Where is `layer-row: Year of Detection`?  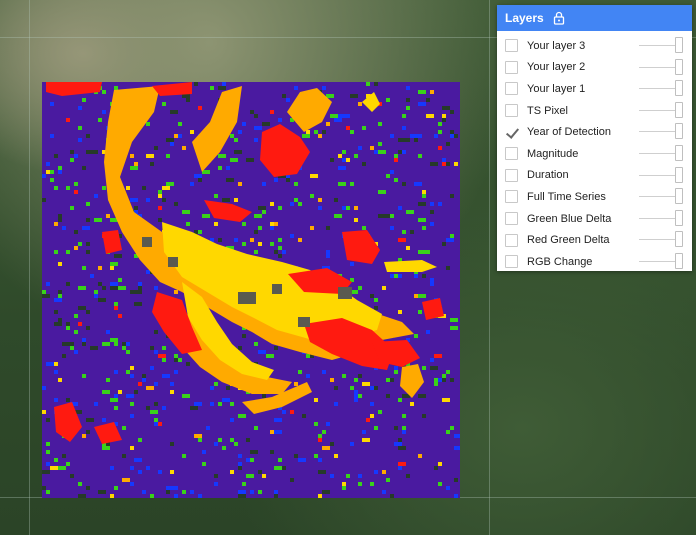
layer-row: Year of Detection is located at coordinates (594, 132).